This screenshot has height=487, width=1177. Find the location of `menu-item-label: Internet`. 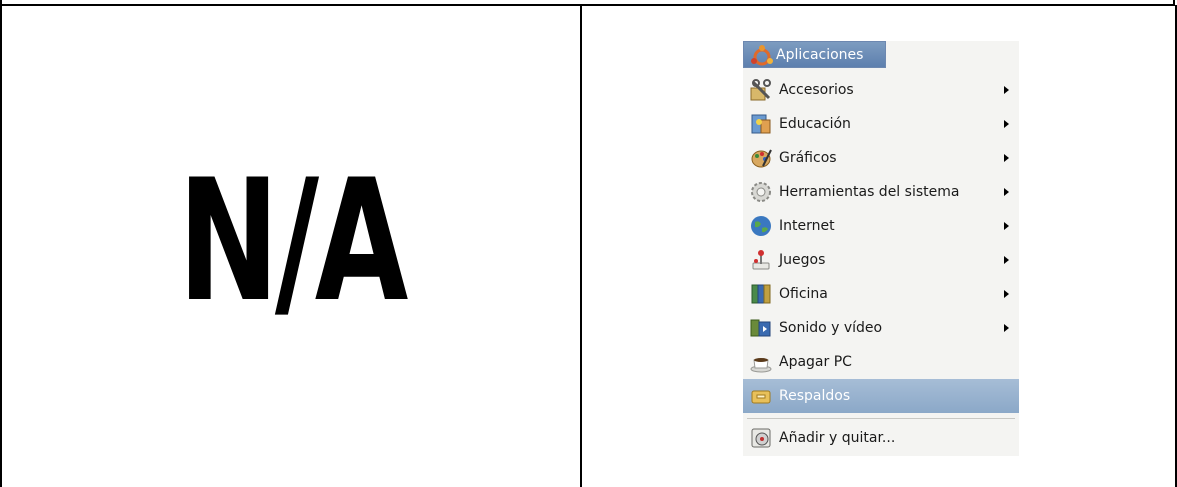

menu-item-label: Internet is located at coordinates (807, 226).